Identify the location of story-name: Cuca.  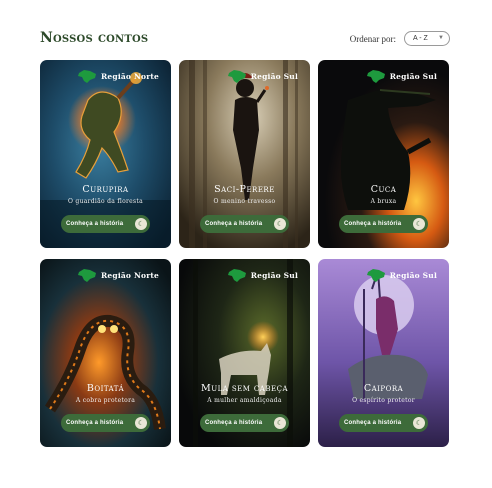
(383, 189).